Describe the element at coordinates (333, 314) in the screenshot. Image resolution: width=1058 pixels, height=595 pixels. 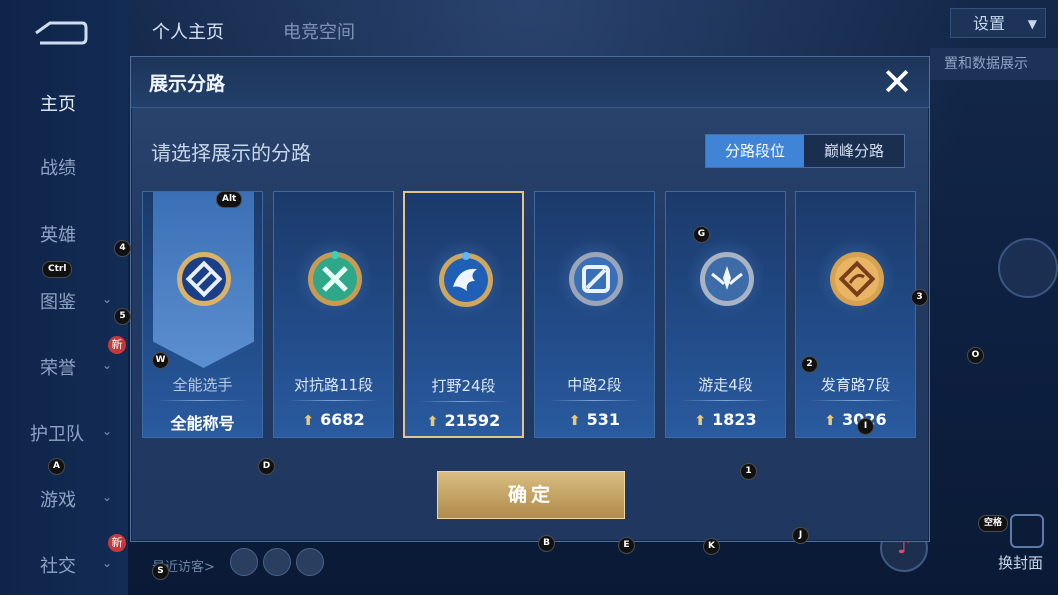
I see `lane-card-clash: 对抗路11段 ⬆ 6682` at that location.